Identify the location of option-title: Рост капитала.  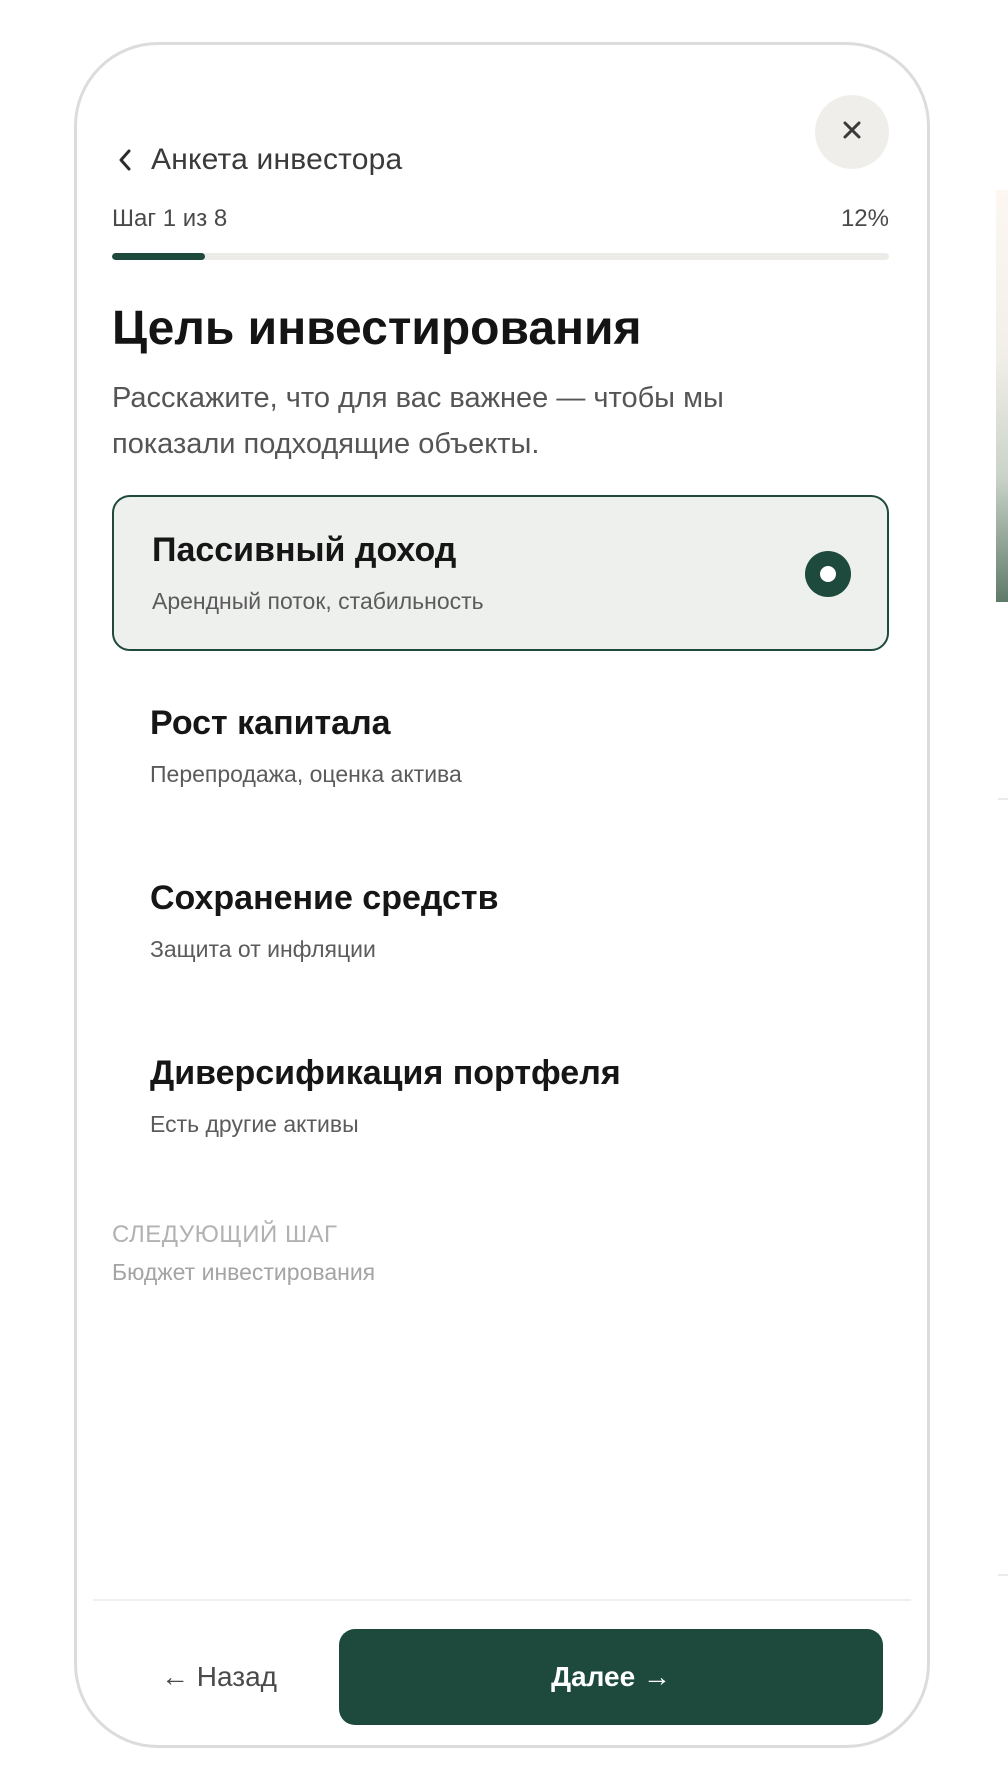
(270, 723).